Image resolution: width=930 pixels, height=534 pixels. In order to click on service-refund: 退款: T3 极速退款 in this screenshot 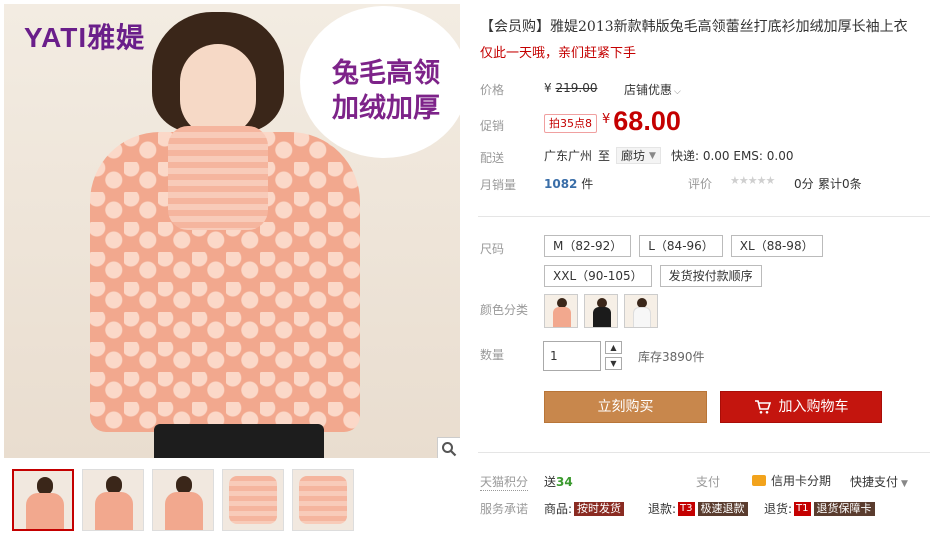, I will do `click(698, 508)`.